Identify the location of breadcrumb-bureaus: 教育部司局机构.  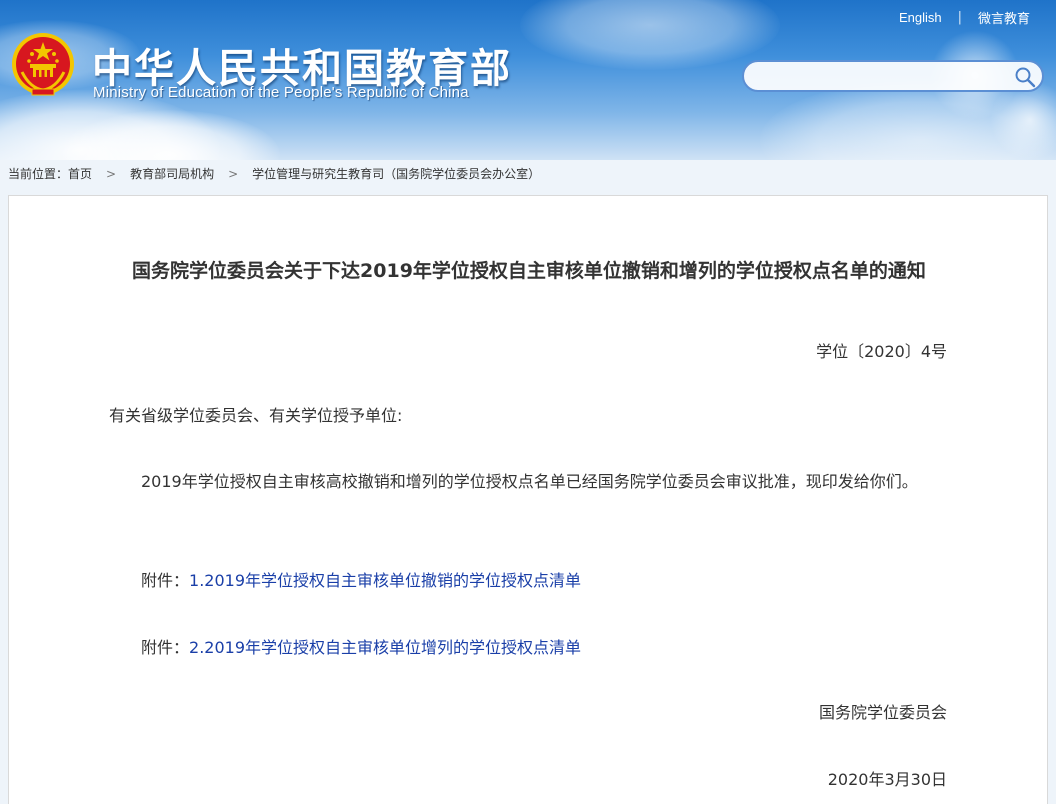
(172, 173).